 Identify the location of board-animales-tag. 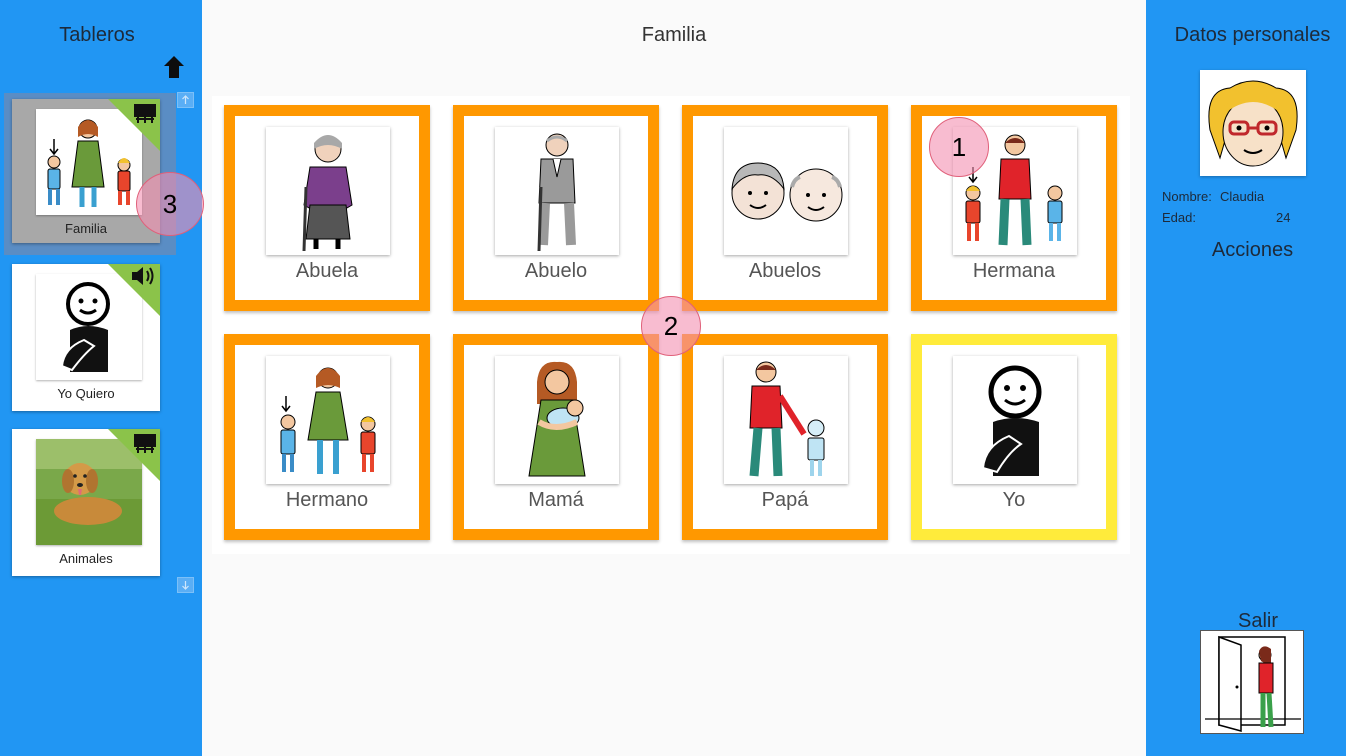
(134, 455).